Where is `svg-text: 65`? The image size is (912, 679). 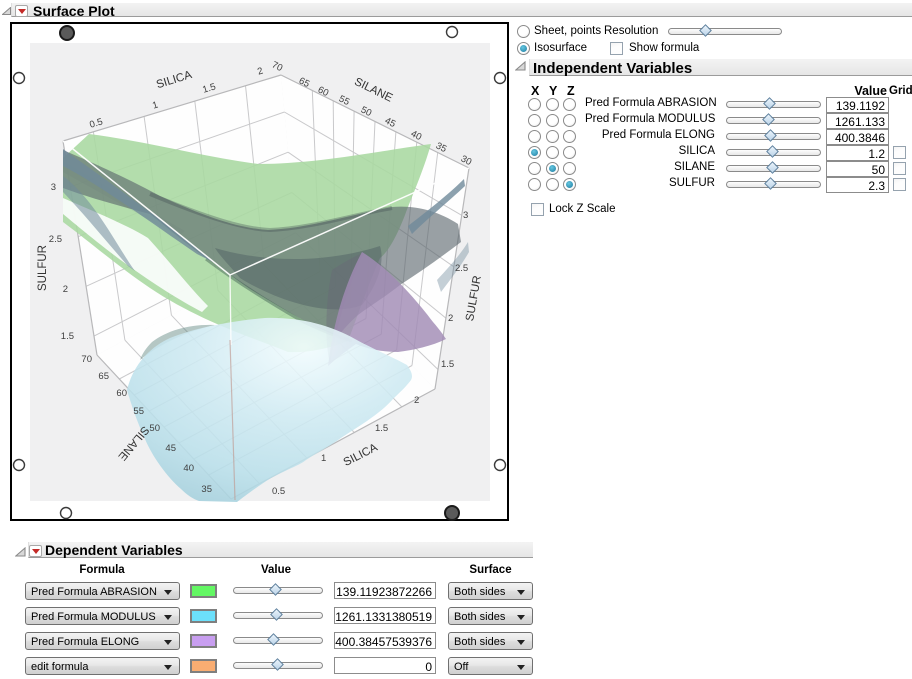
svg-text: 65 is located at coordinates (103, 376).